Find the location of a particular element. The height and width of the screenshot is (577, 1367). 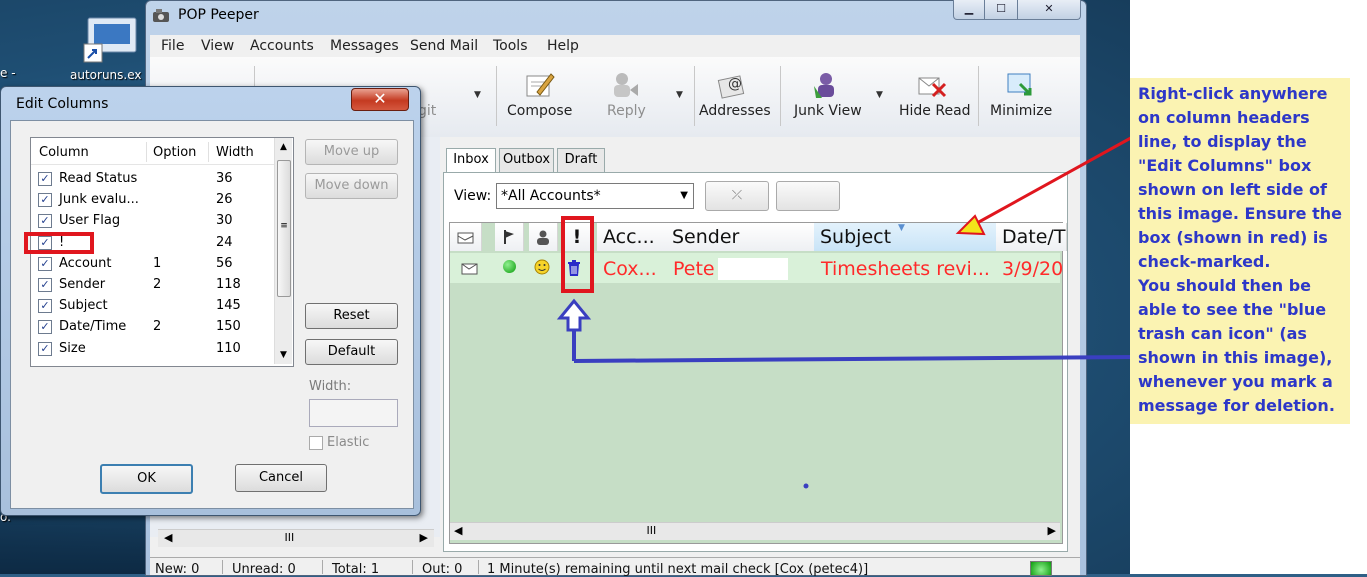

blue-arrow-head is located at coordinates (574, 315).